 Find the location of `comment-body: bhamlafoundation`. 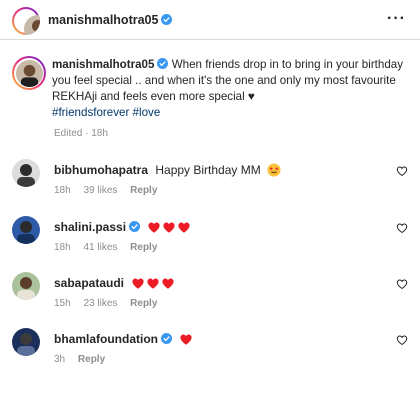

comment-body: bhamlafoundation is located at coordinates (124, 339).